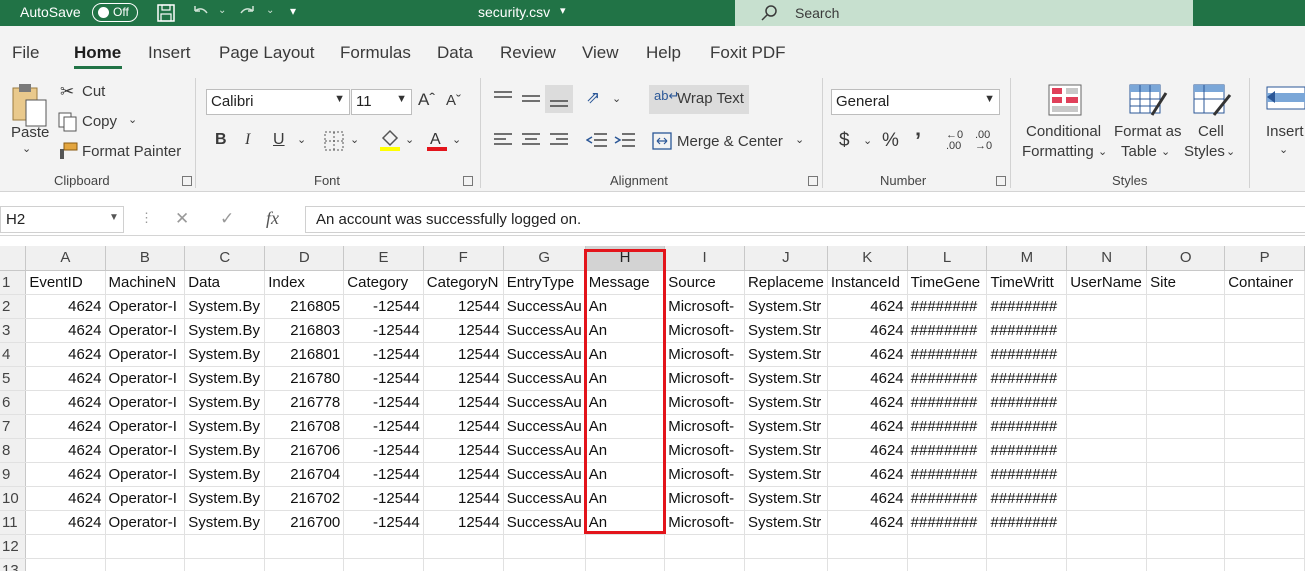 This screenshot has height=571, width=1305. Describe the element at coordinates (625, 450) in the screenshot. I see `cell-h8: An` at that location.